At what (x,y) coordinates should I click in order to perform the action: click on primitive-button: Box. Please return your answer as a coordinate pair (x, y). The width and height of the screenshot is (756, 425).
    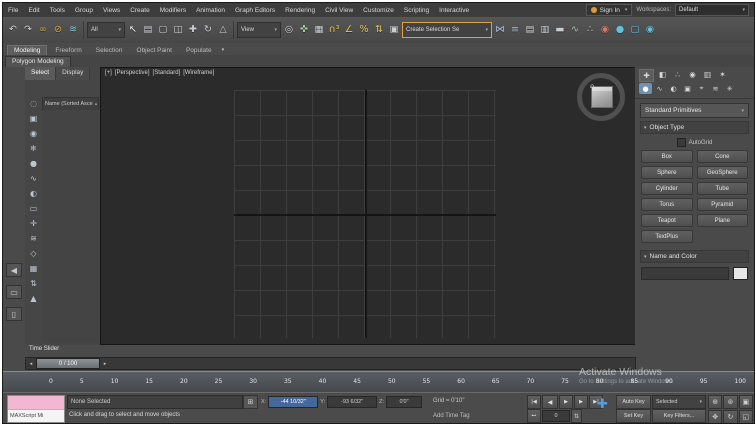
    Looking at the image, I should click on (667, 156).